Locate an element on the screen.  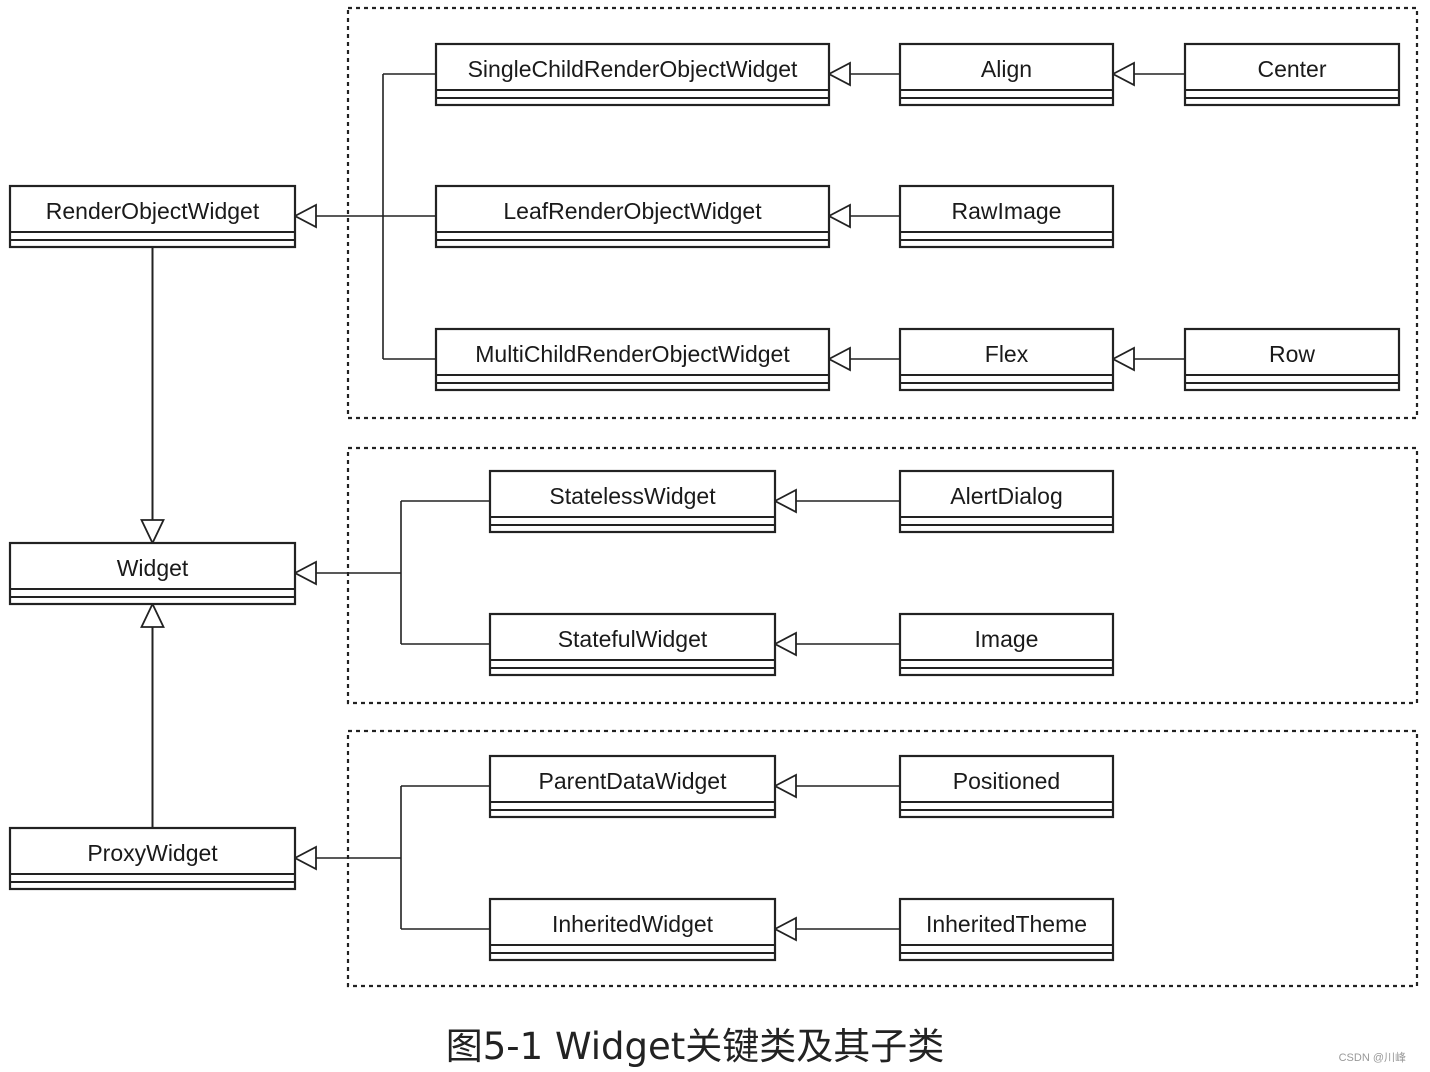
class-name-proxy-widget: ProxyWidget is located at coordinates (152, 853).